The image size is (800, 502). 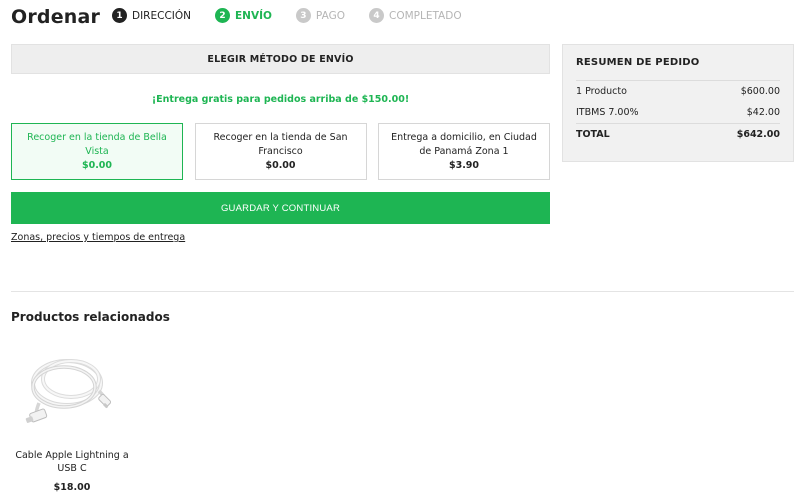 What do you see at coordinates (72, 487) in the screenshot?
I see `product-price: $18.00` at bounding box center [72, 487].